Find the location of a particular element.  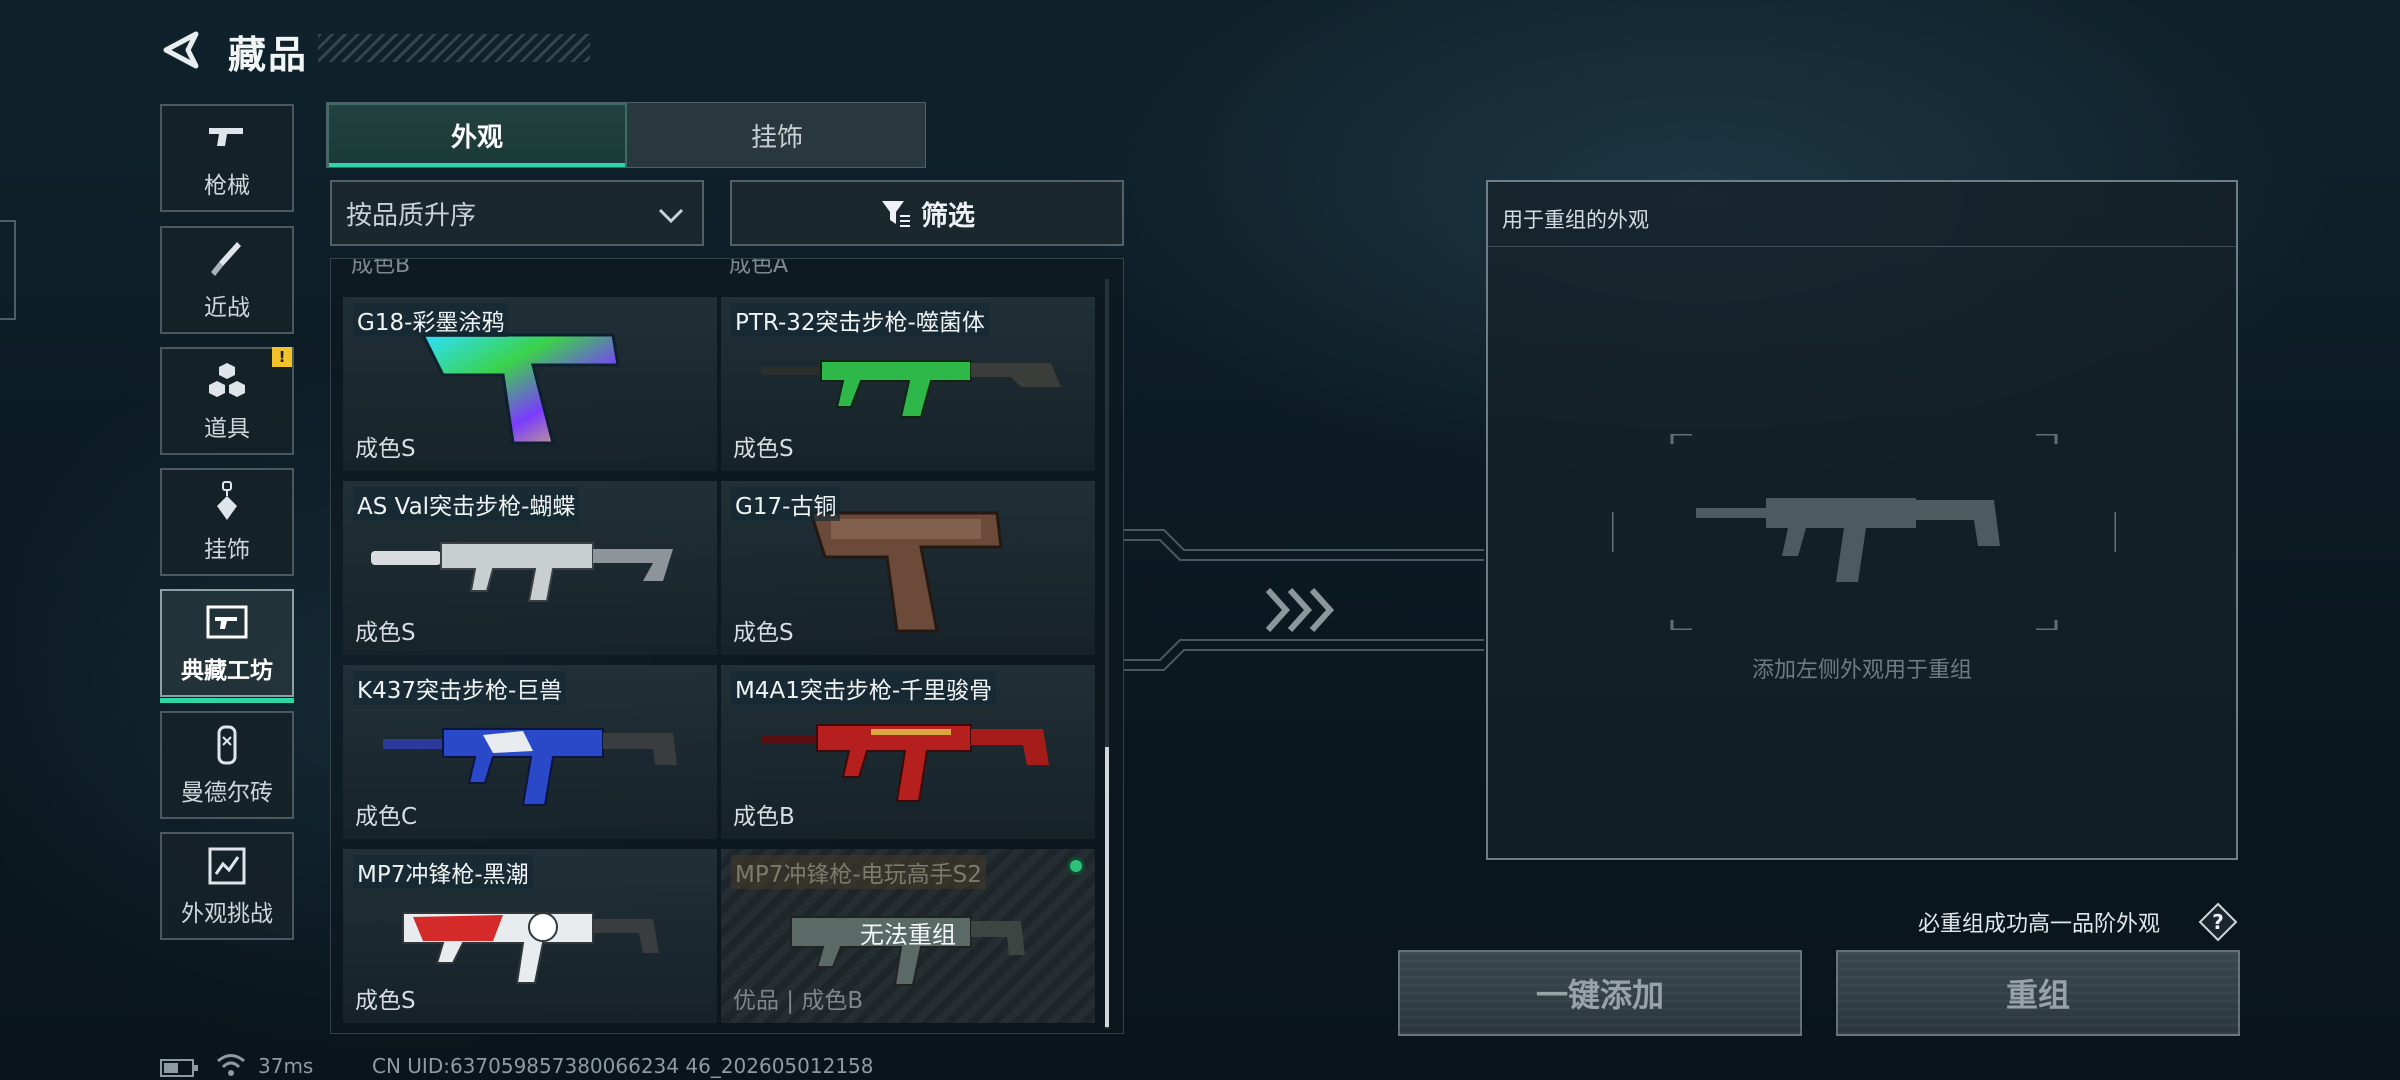

recompose-guarantee-note: 必重组成功高一品阶外观 is located at coordinates (2039, 924).